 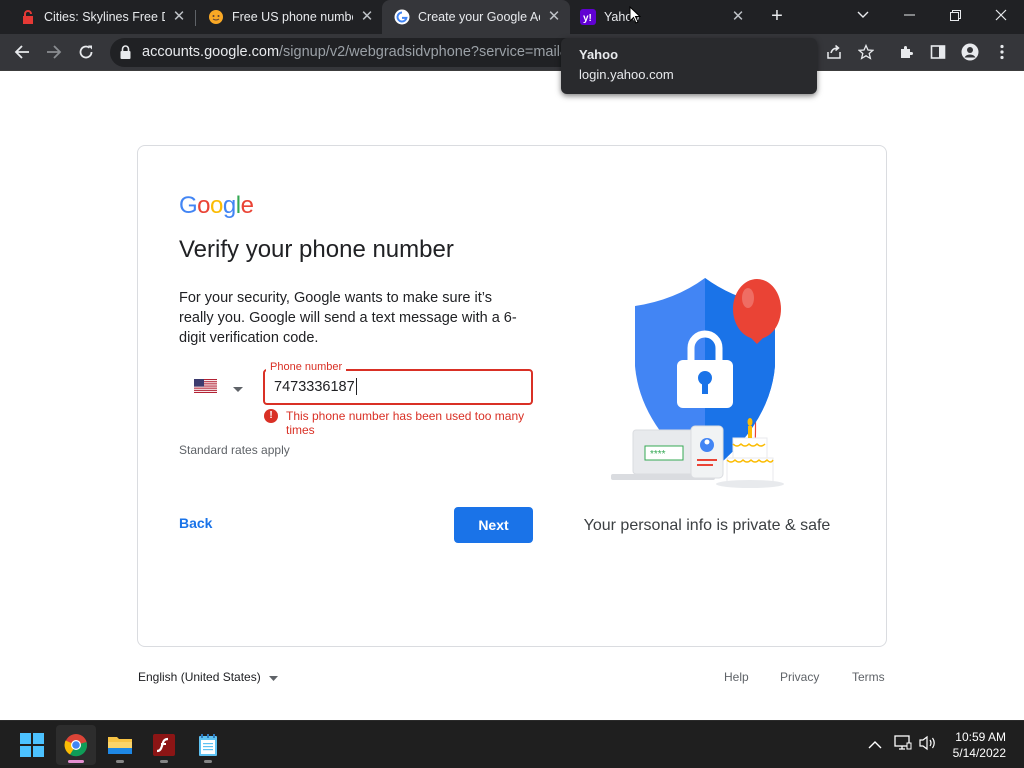 What do you see at coordinates (356, 386) in the screenshot?
I see `text-caret` at bounding box center [356, 386].